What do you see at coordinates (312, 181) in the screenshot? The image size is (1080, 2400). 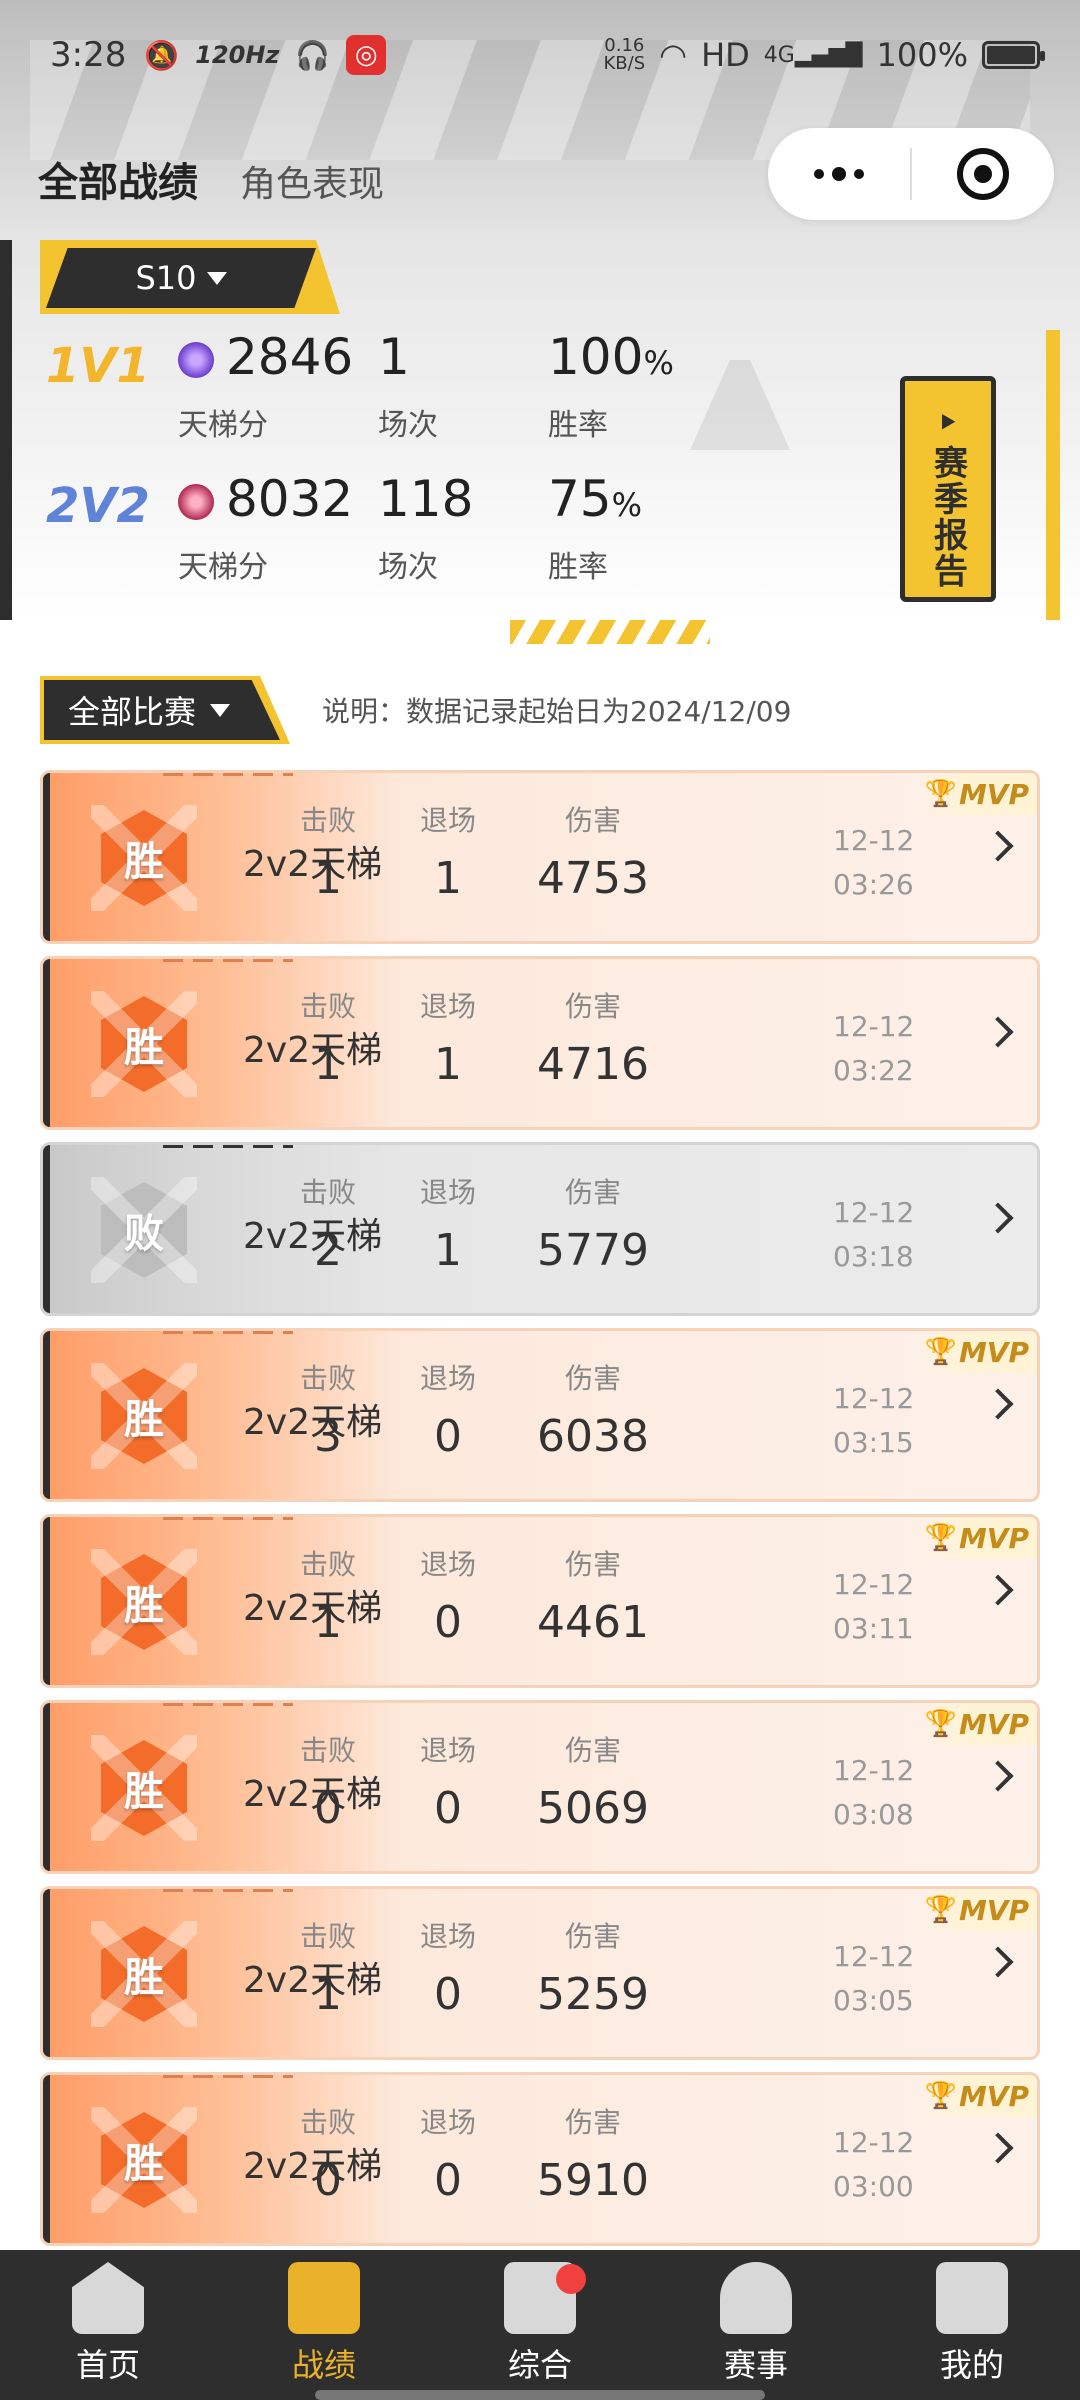 I see `tab-character-performance: 角色表现` at bounding box center [312, 181].